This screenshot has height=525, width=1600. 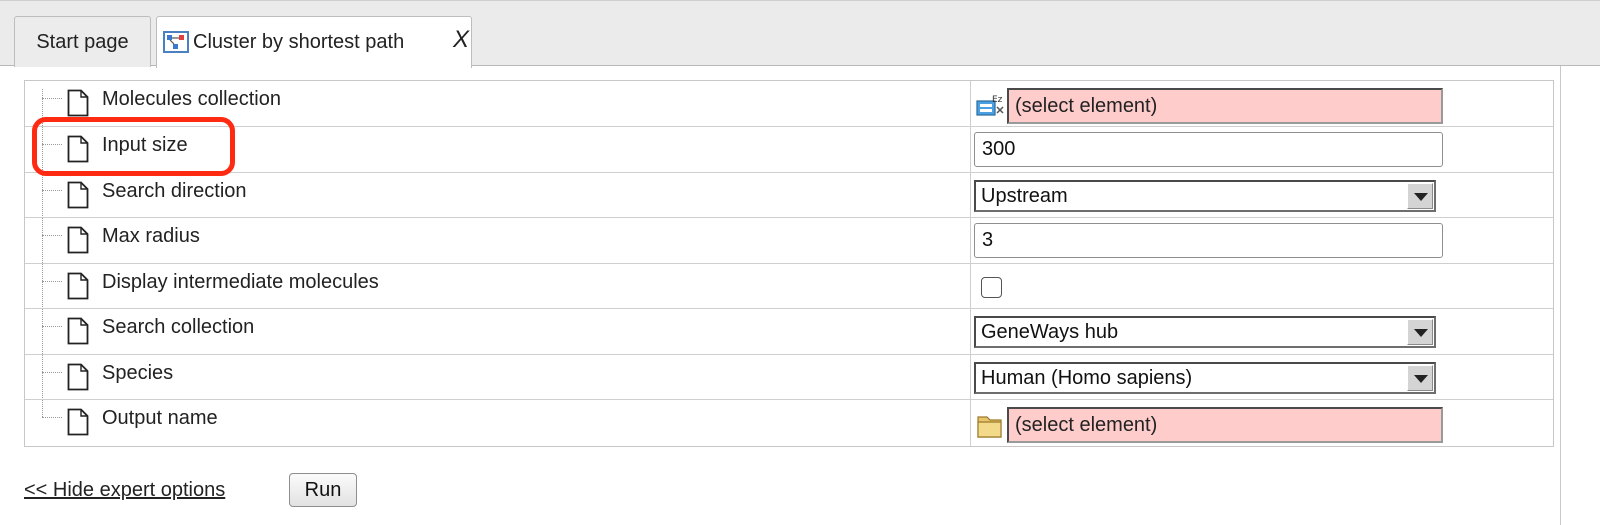 I want to click on tab-cluster-by-shortest-path: Cluster by shortest path X, so click(x=314, y=42).